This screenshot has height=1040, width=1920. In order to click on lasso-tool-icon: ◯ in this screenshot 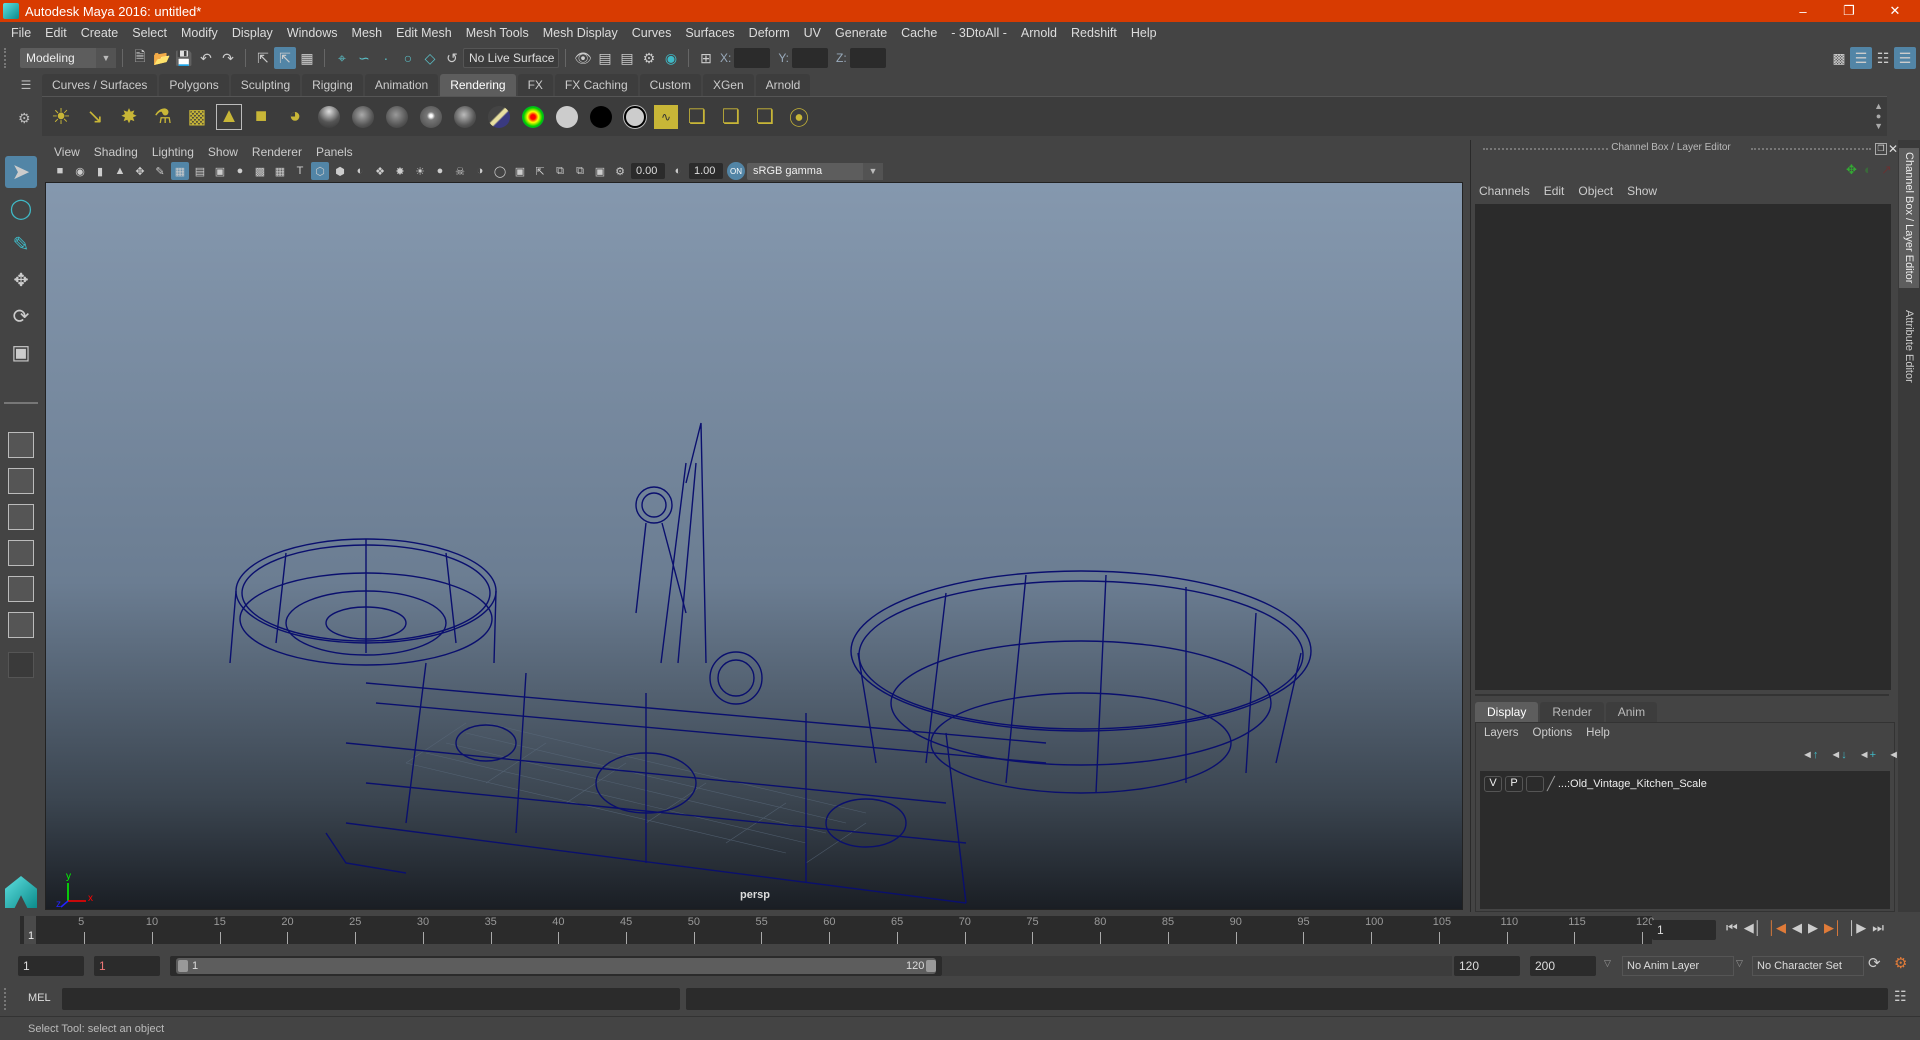, I will do `click(21, 208)`.